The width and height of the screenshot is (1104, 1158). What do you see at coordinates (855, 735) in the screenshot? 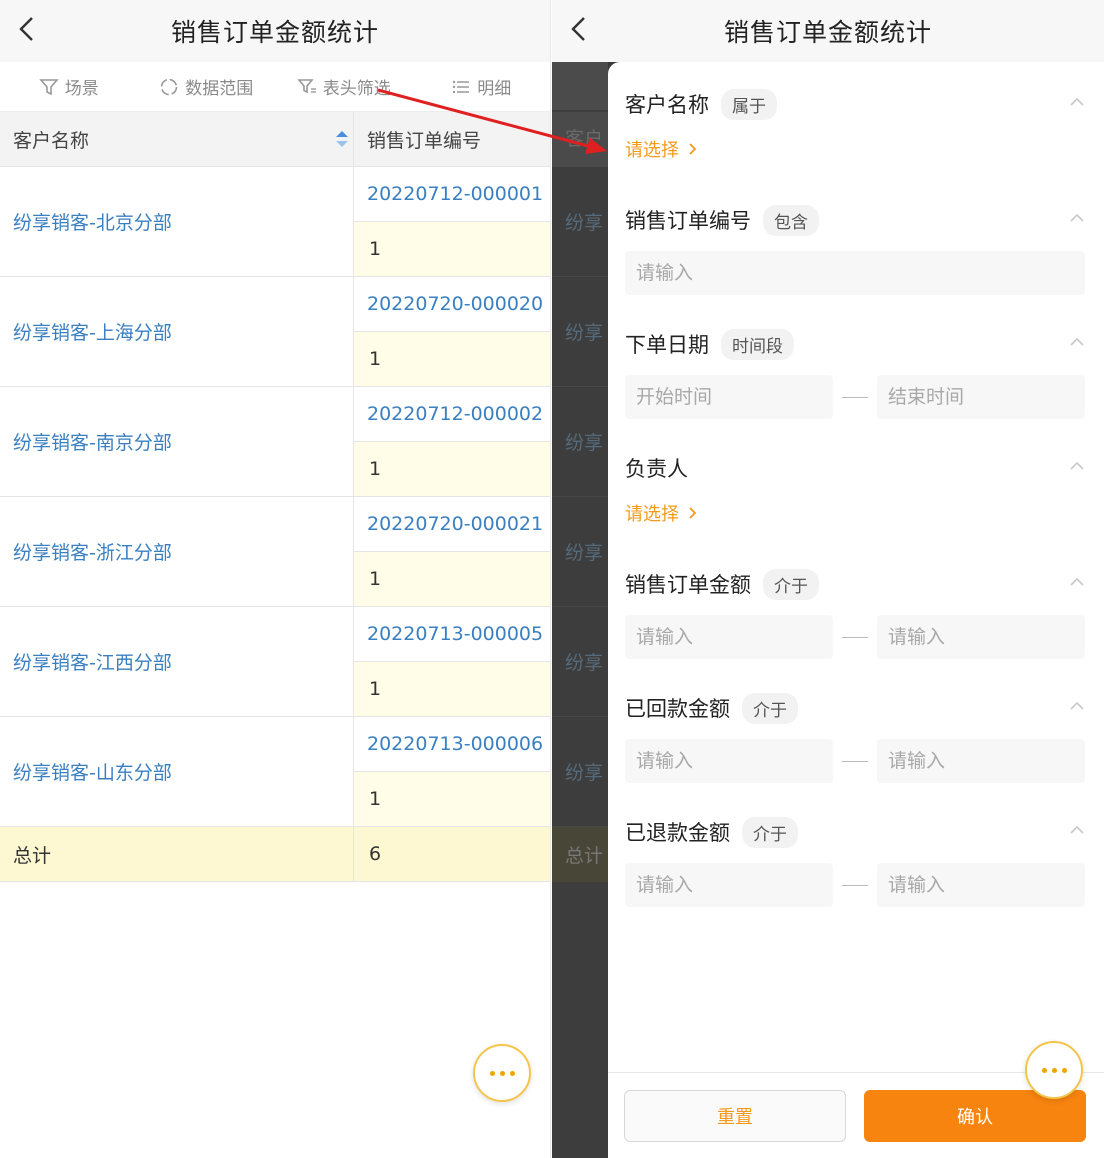
I see `filter-received-amount: 已回款金额 介于` at bounding box center [855, 735].